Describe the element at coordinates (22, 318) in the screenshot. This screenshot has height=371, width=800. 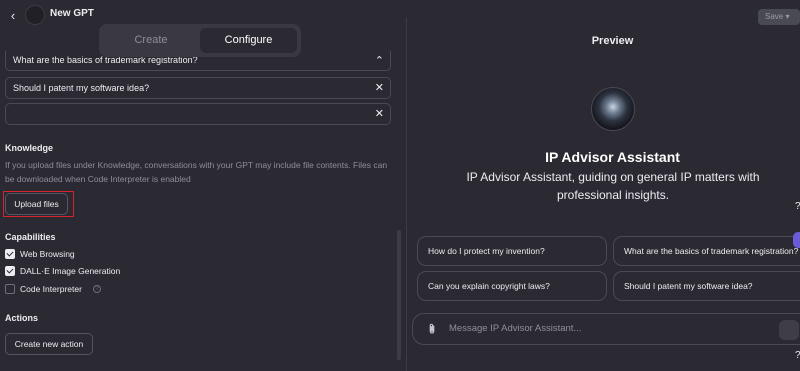
I see `actions-heading: Actions` at that location.